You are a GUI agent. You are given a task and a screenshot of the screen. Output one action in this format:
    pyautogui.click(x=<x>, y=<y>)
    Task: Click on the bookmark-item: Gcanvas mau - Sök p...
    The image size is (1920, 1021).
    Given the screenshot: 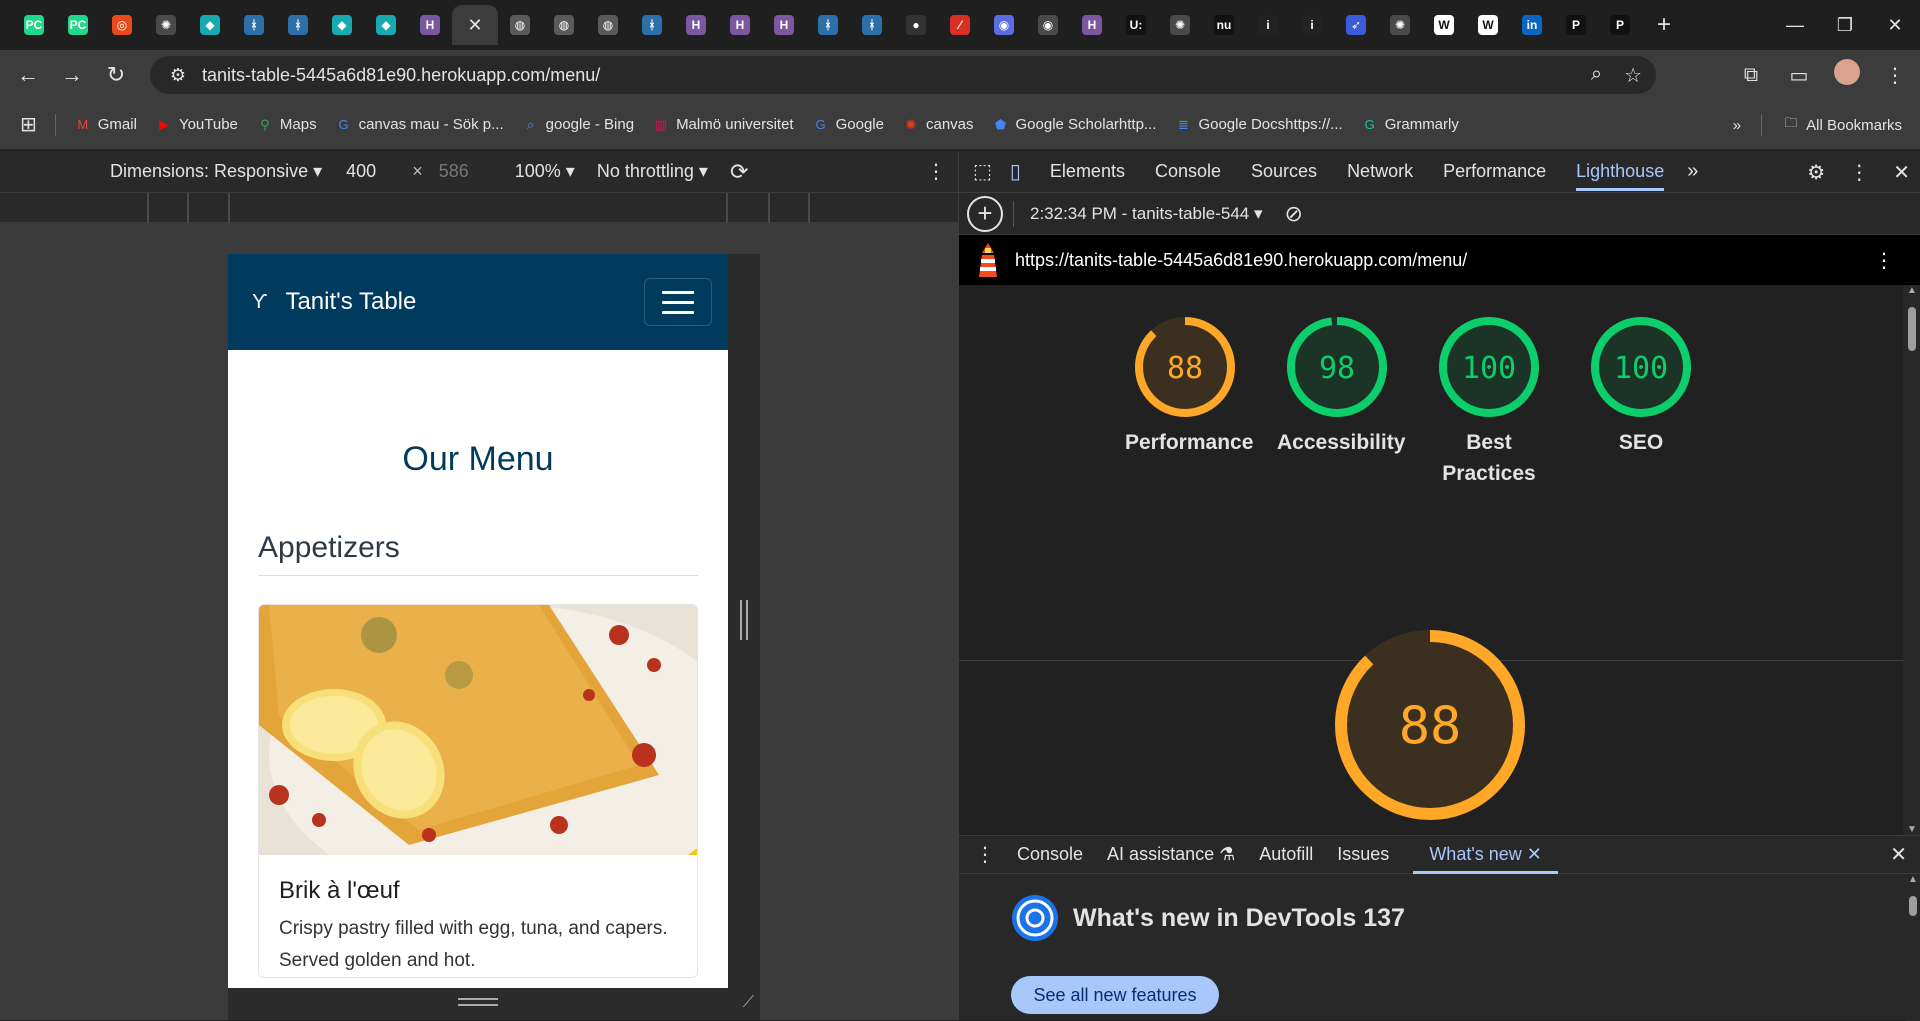 What is the action you would take?
    pyautogui.click(x=419, y=125)
    